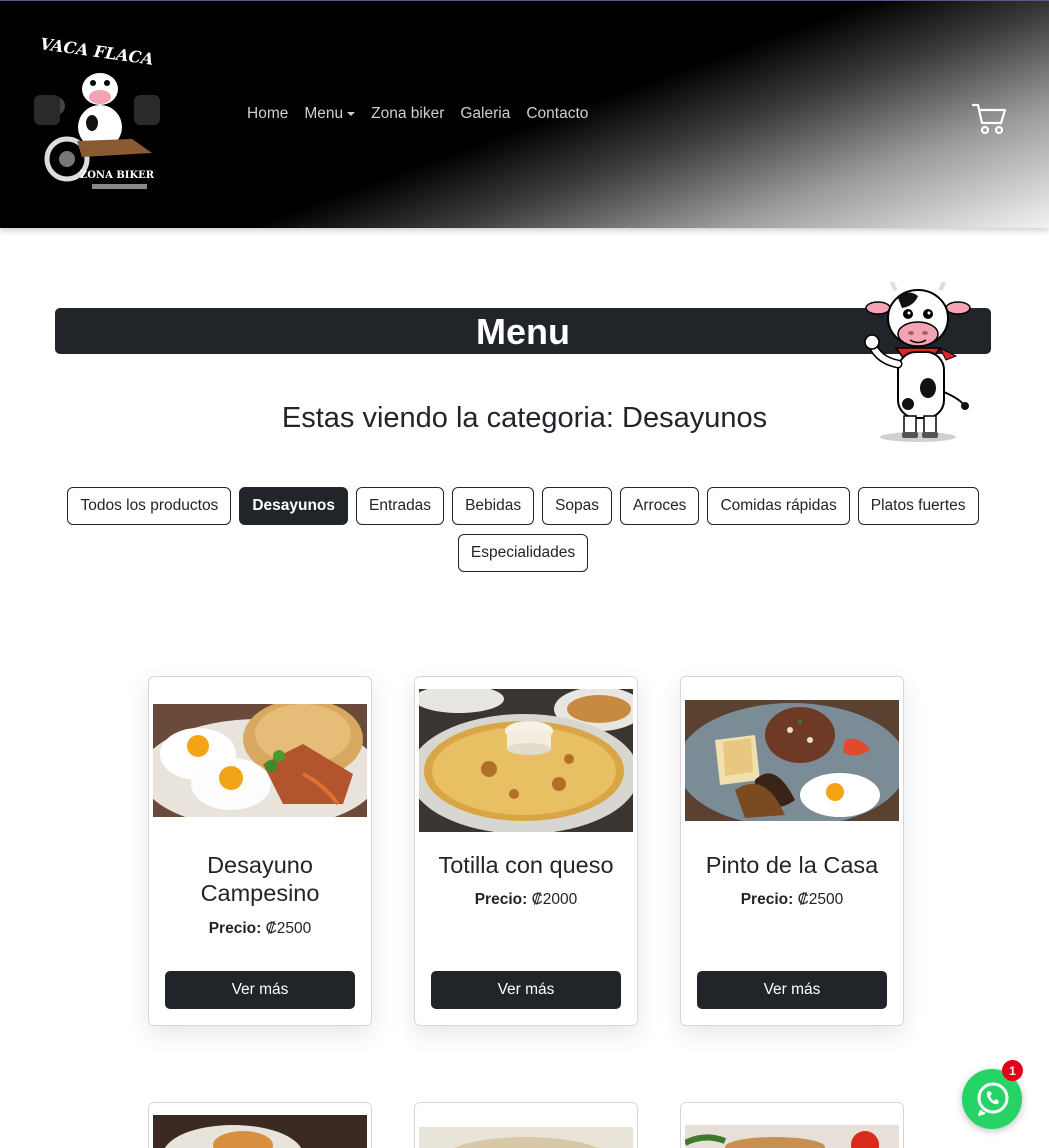 This screenshot has width=1049, height=1148. Describe the element at coordinates (351, 114) in the screenshot. I see `caret-down-icon` at that location.